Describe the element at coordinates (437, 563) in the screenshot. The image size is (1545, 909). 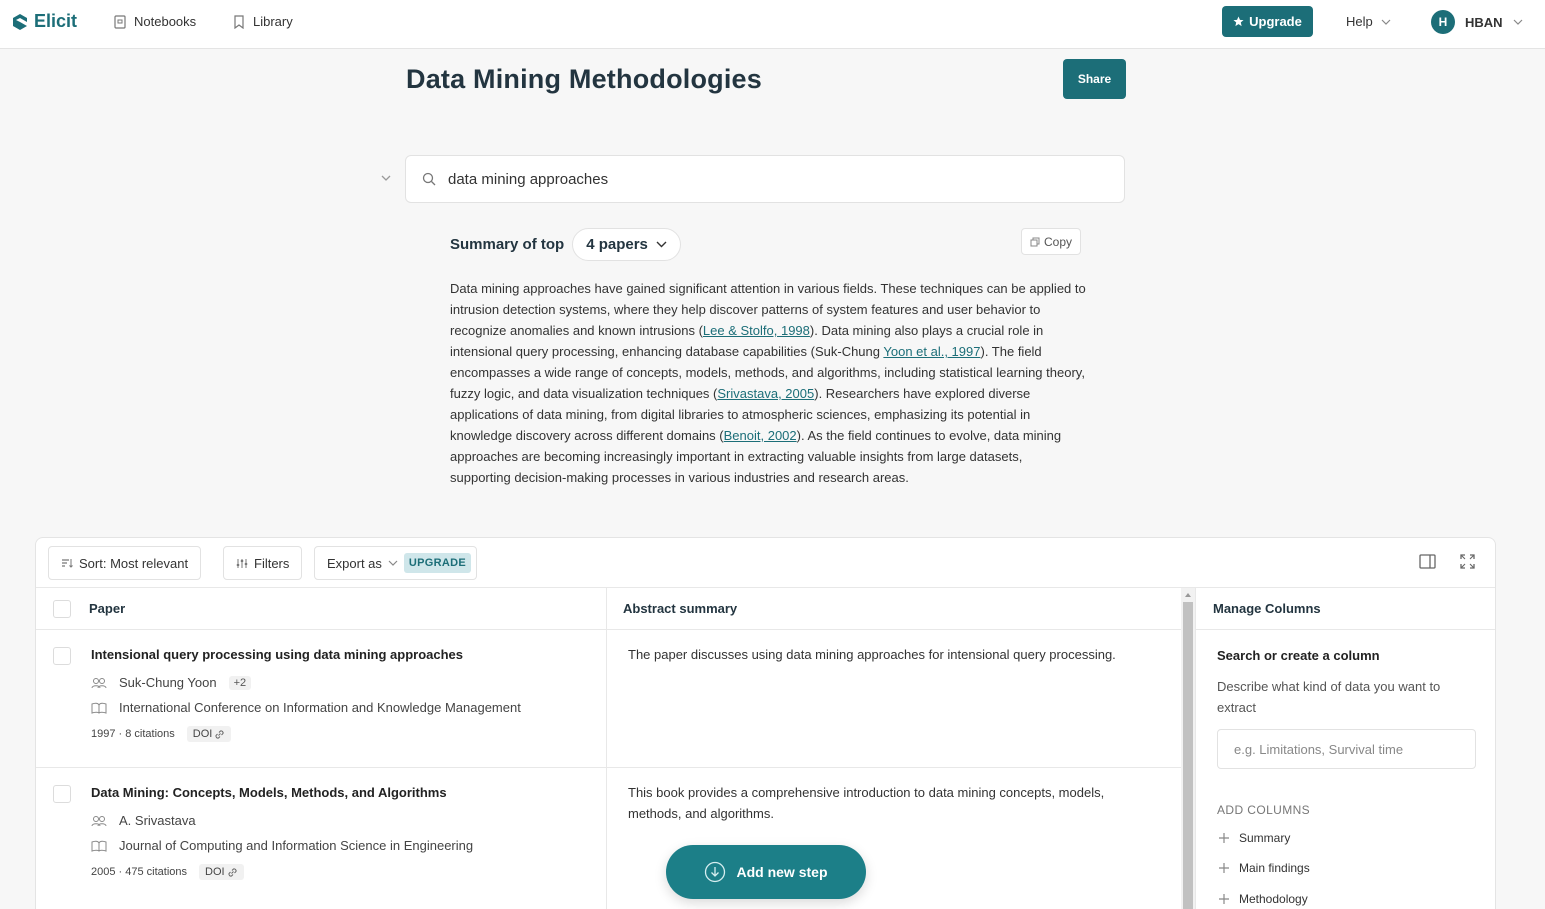
I see `upgrade-badge: UPGRADE` at that location.